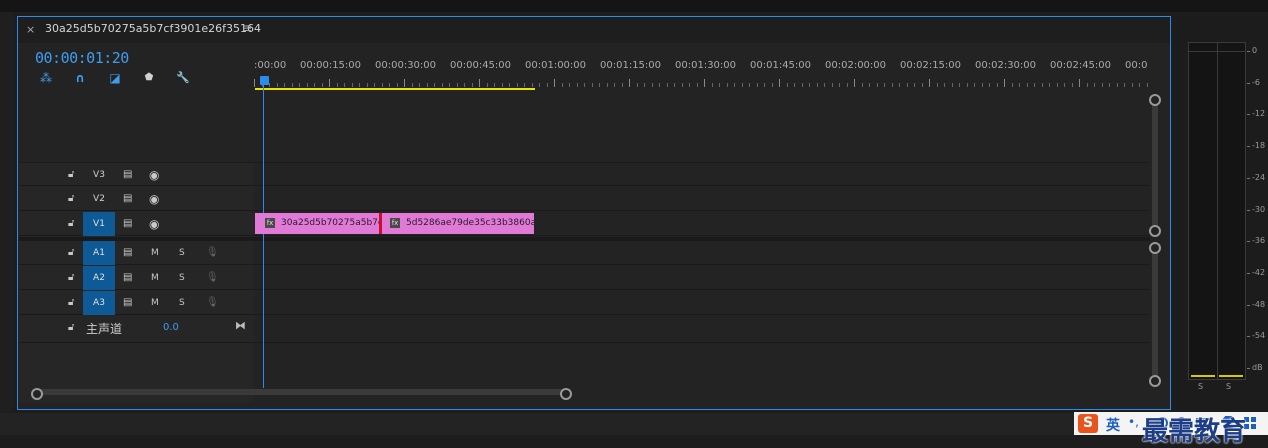 Image resolution: width=1268 pixels, height=448 pixels. I want to click on wrench-icon: 🔧, so click(183, 78).